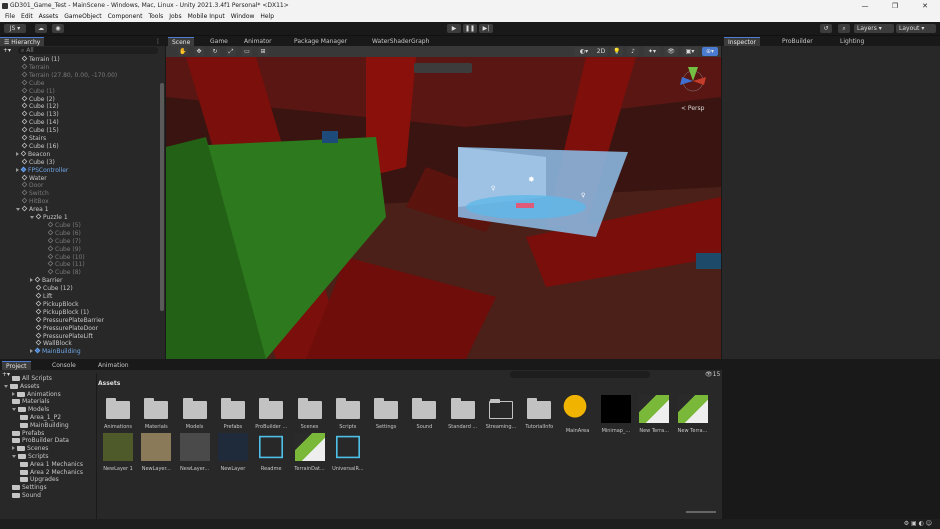  I want to click on hierarchy-item: Barrier, so click(46, 280).